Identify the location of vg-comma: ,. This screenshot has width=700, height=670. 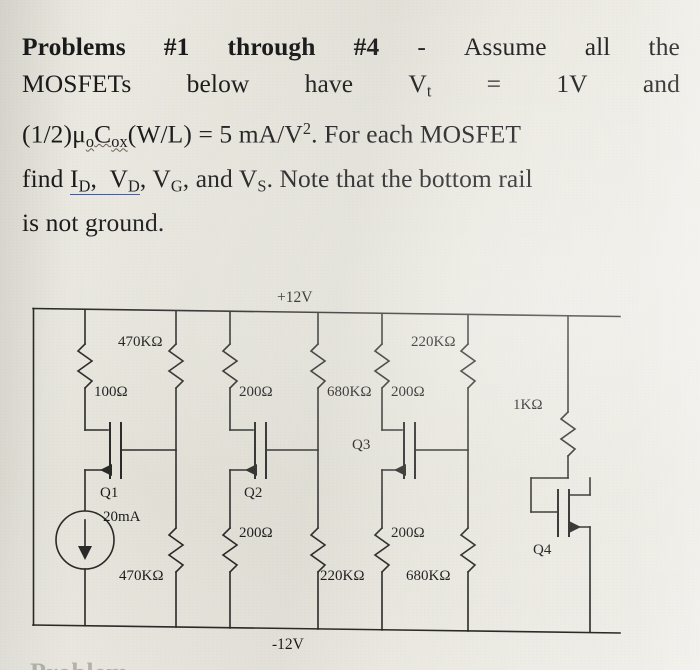
(186, 178).